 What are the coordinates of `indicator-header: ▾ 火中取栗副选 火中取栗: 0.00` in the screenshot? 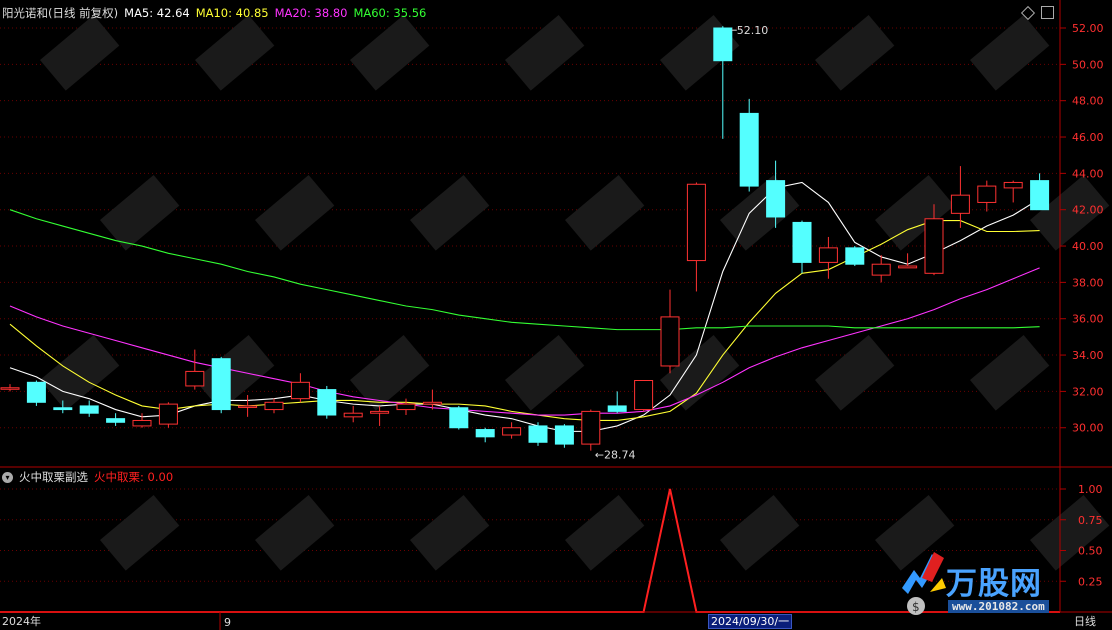 It's located at (90, 477).